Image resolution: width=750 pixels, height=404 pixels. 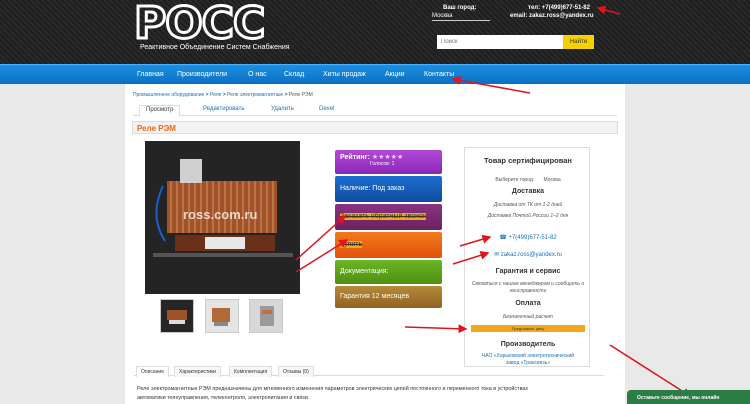 What do you see at coordinates (199, 23) in the screenshot?
I see `svg-text: РОСС` at bounding box center [199, 23].